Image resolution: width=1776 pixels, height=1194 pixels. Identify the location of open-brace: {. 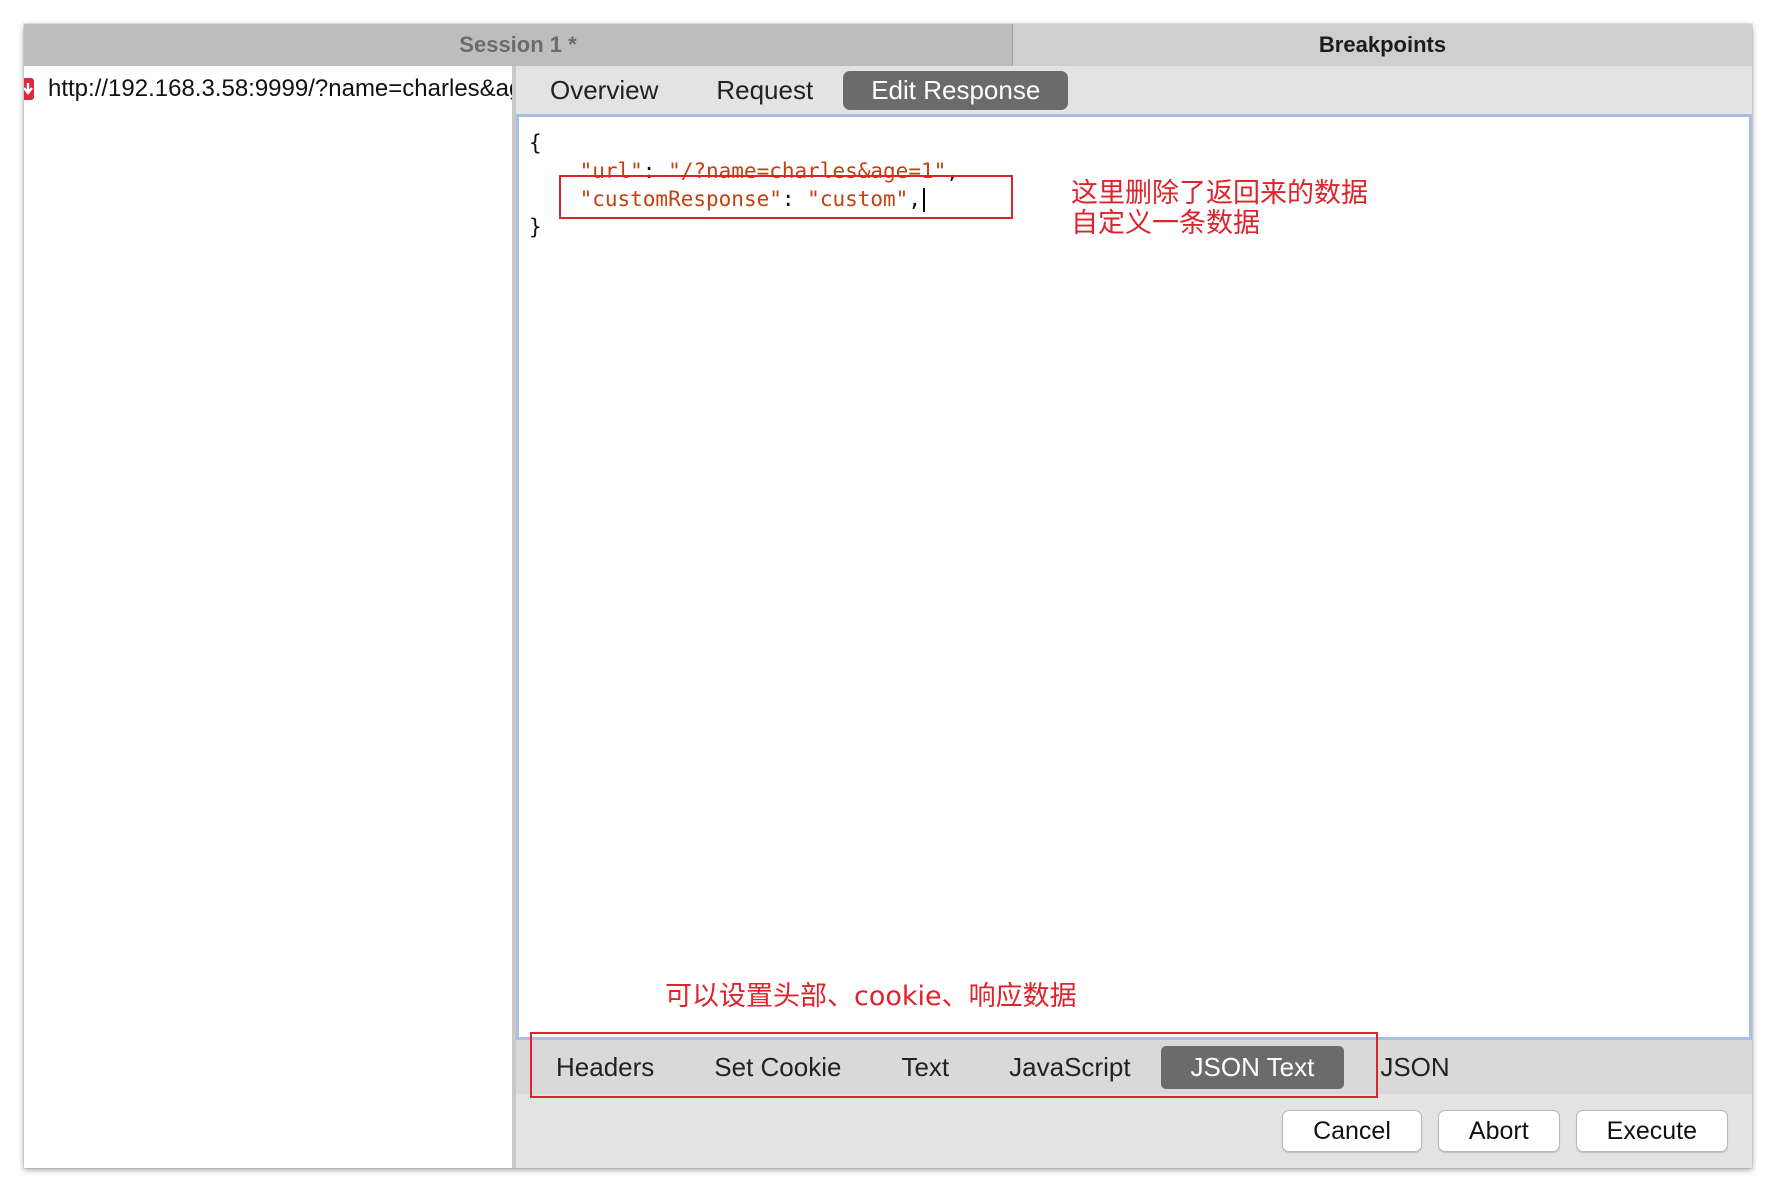
(535, 143).